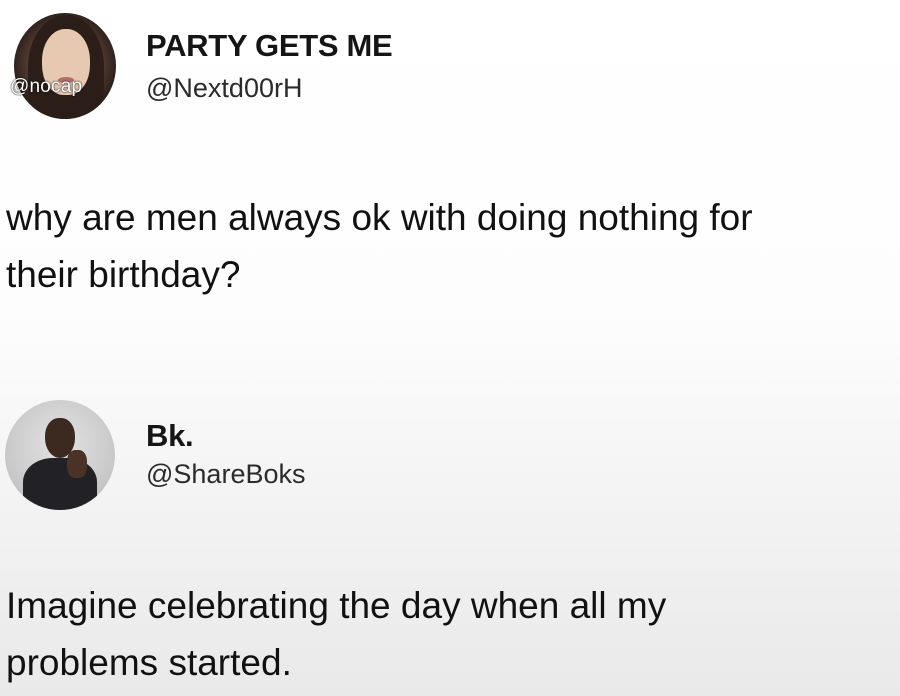 The height and width of the screenshot is (696, 900). What do you see at coordinates (336, 605) in the screenshot?
I see `tweet-text-line: Imagine celebrating the day when all my` at bounding box center [336, 605].